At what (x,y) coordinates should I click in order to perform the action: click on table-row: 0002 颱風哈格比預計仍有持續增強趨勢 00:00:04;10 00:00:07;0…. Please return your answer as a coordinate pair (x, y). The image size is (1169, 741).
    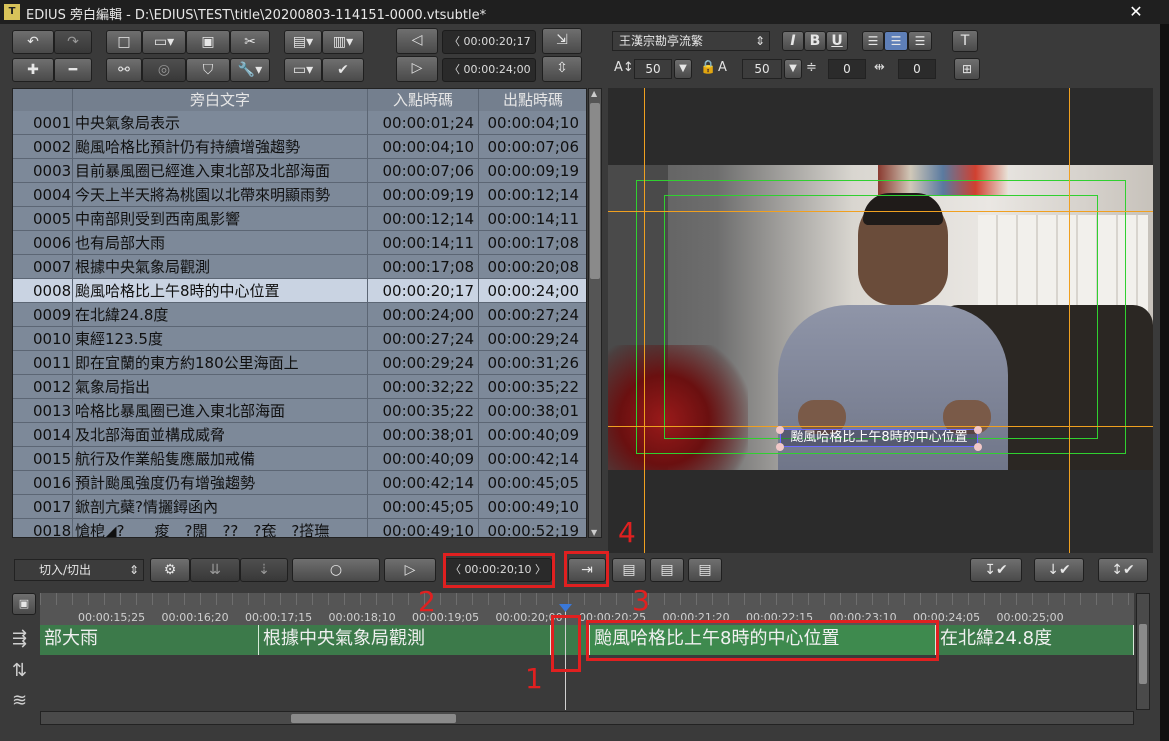
    Looking at the image, I should click on (299, 147).